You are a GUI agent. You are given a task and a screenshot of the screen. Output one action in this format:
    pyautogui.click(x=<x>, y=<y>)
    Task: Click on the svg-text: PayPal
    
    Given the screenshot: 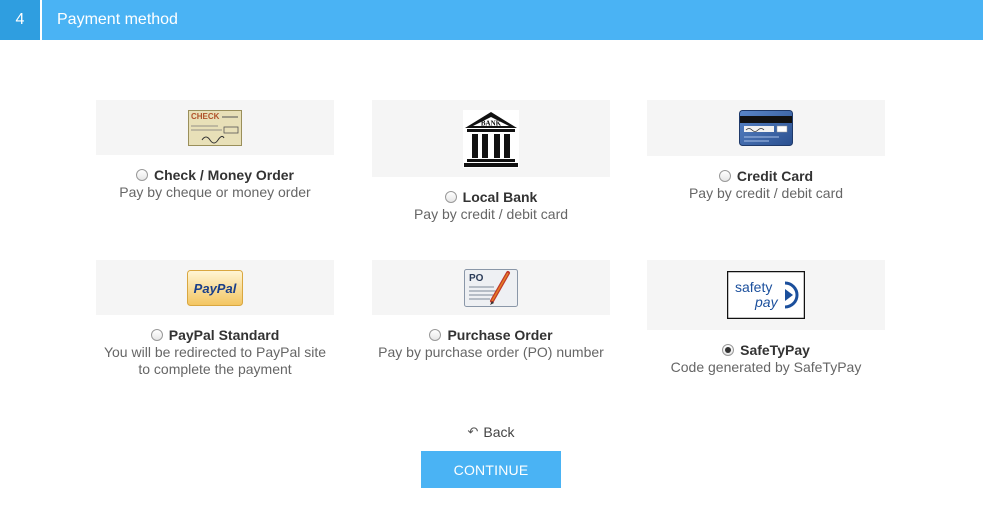 What is the action you would take?
    pyautogui.click(x=215, y=288)
    